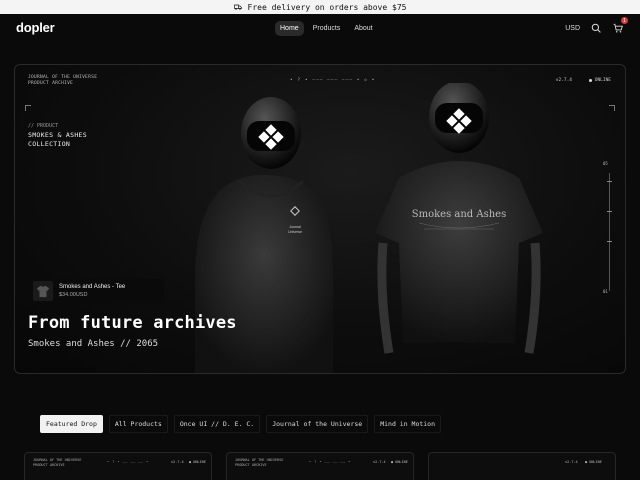 This screenshot has height=480, width=640. I want to click on tshirt-icon, so click(43, 291).